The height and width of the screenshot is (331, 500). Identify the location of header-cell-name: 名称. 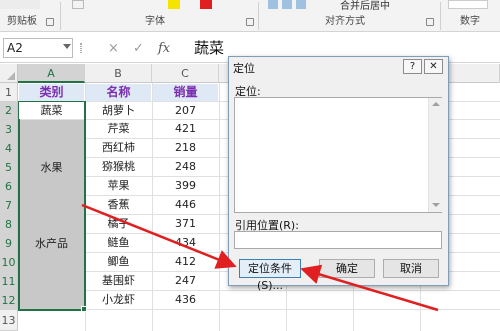
(118, 92).